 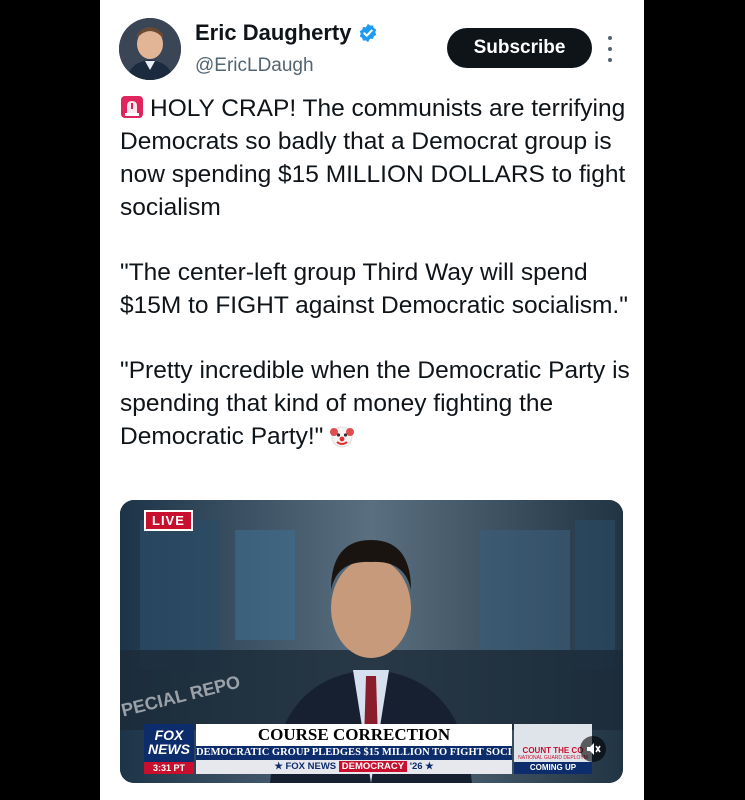 I want to click on chyron-ticker: ★ FOX NEWS DEMOCRACY '26 ★, so click(x=354, y=767).